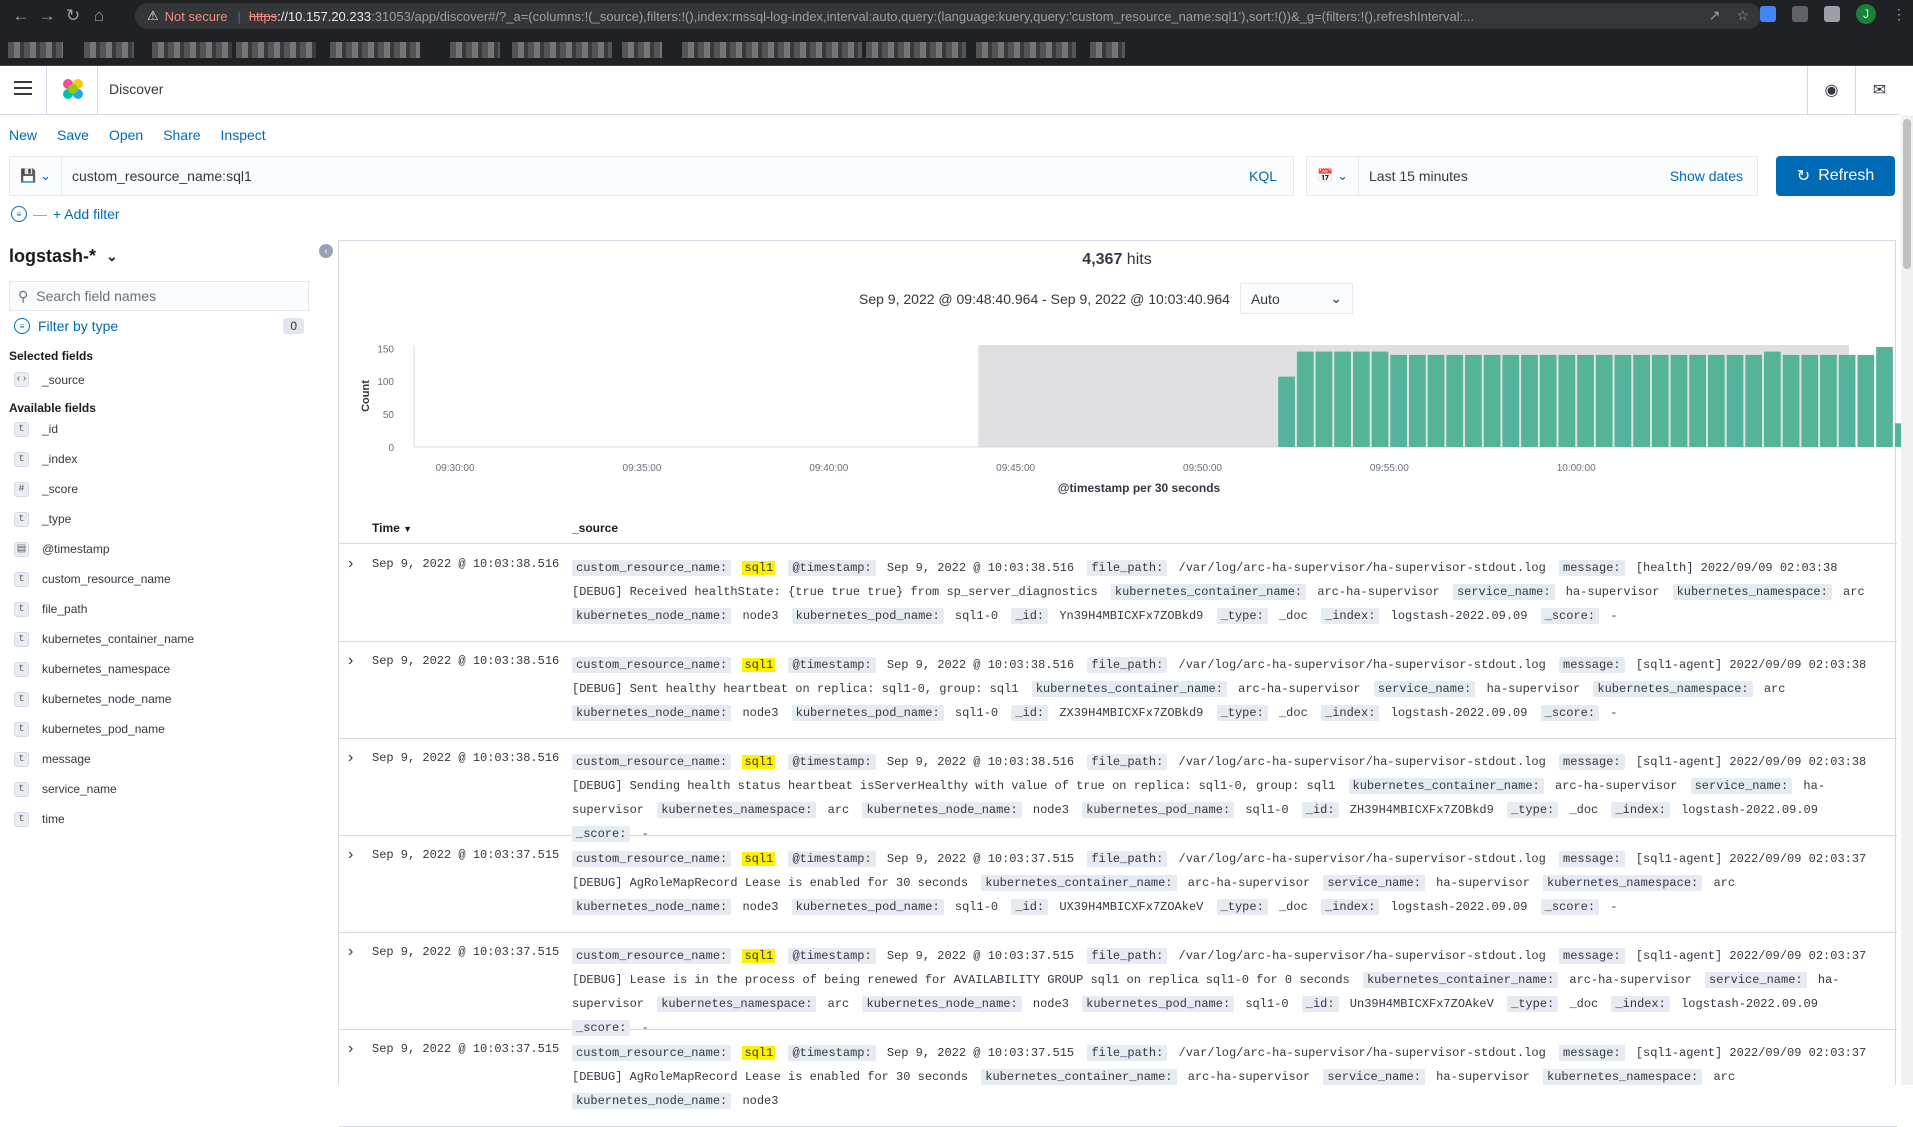 Image resolution: width=1913 pixels, height=1127 pixels. I want to click on sort-down-icon: ▼, so click(407, 529).